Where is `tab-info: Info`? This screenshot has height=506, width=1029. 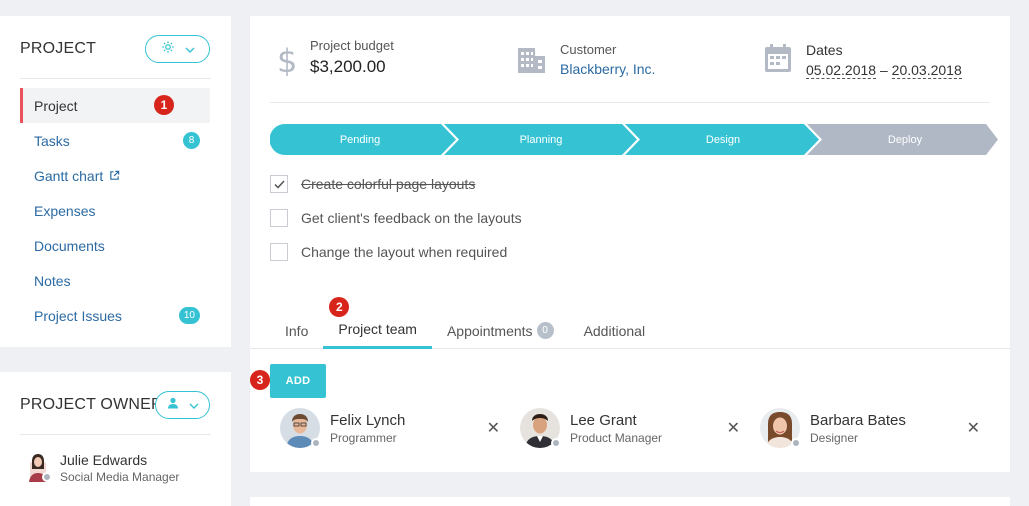 tab-info: Info is located at coordinates (296, 330).